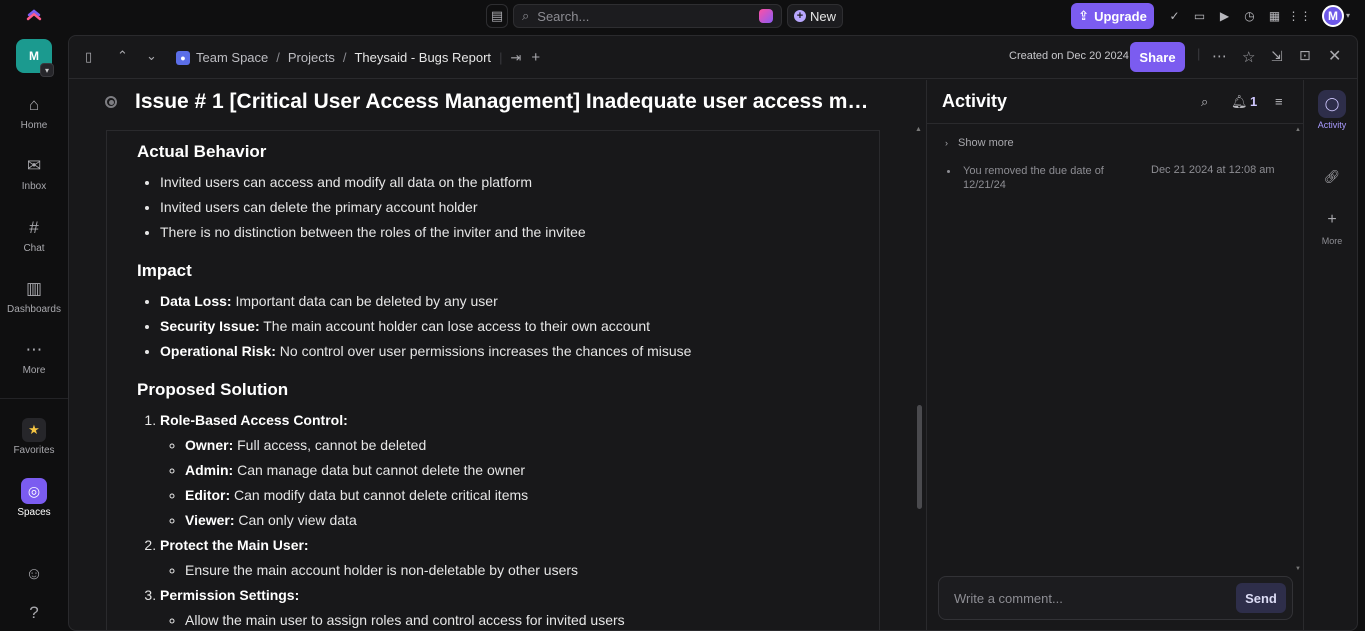  Describe the element at coordinates (151, 56) in the screenshot. I see `chevron-down-icon: ⌄` at that location.